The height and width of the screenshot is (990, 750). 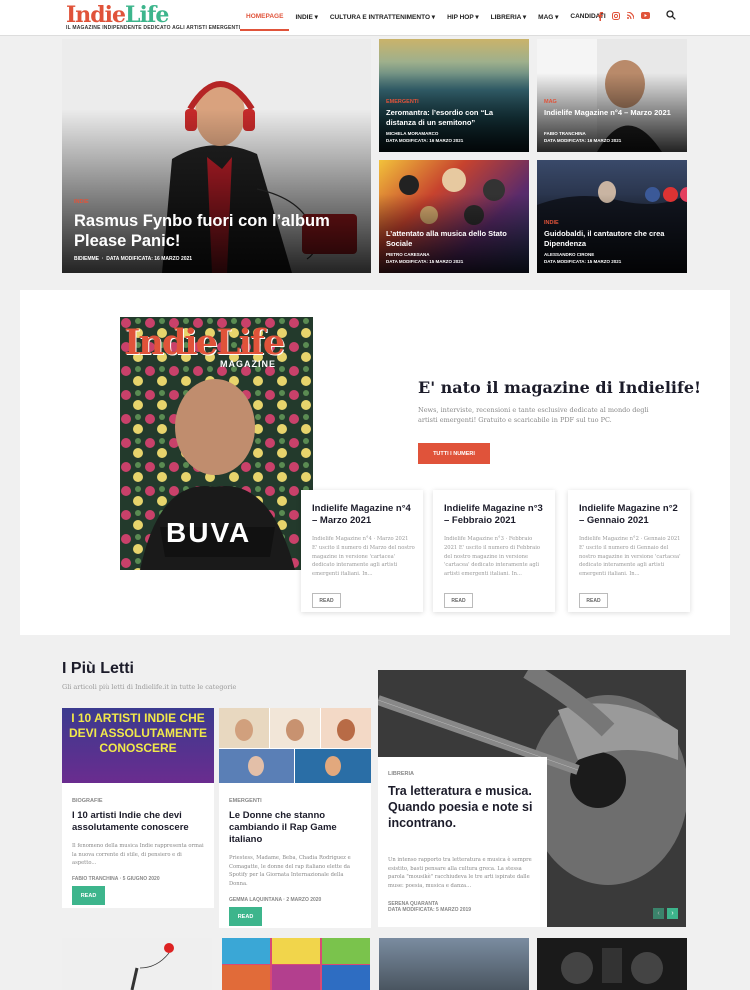 What do you see at coordinates (613, 113) in the screenshot?
I see `tile-title: Indielife Magazine n°4 – Marzo 2021` at bounding box center [613, 113].